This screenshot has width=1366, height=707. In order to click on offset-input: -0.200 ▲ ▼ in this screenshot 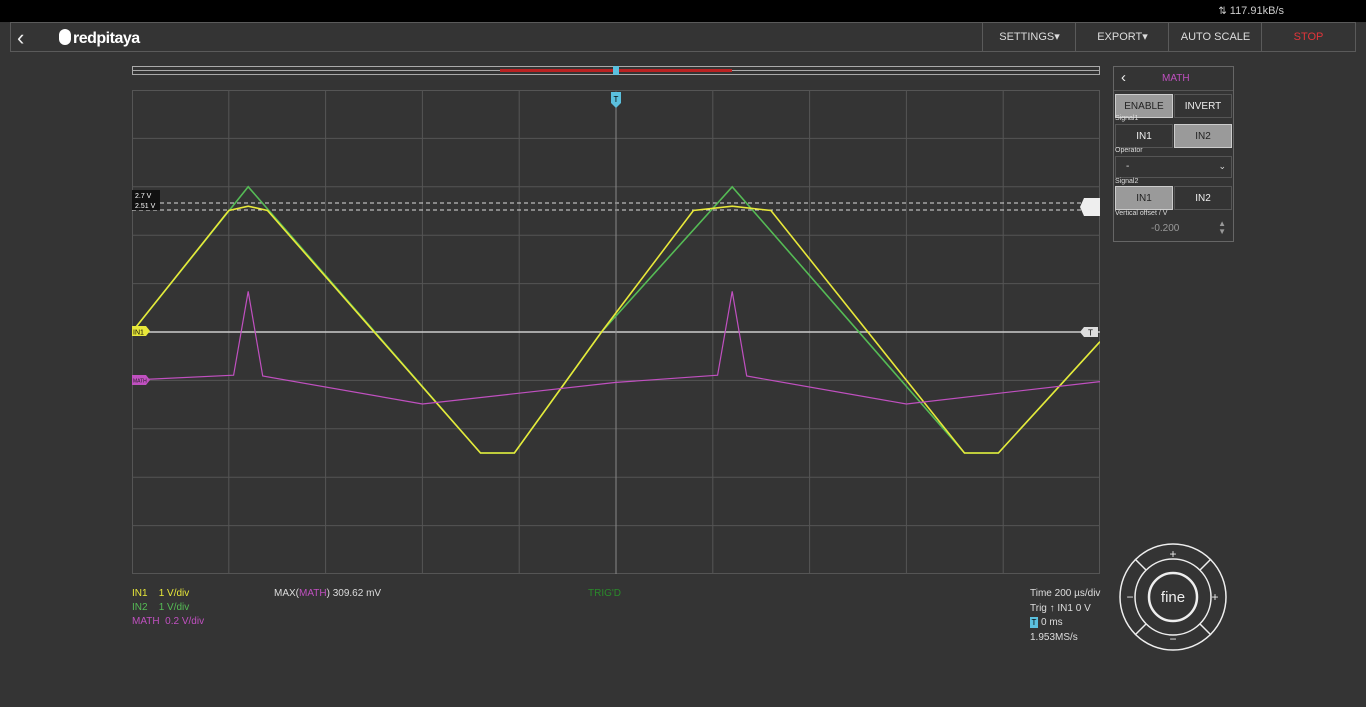, I will do `click(1173, 229)`.